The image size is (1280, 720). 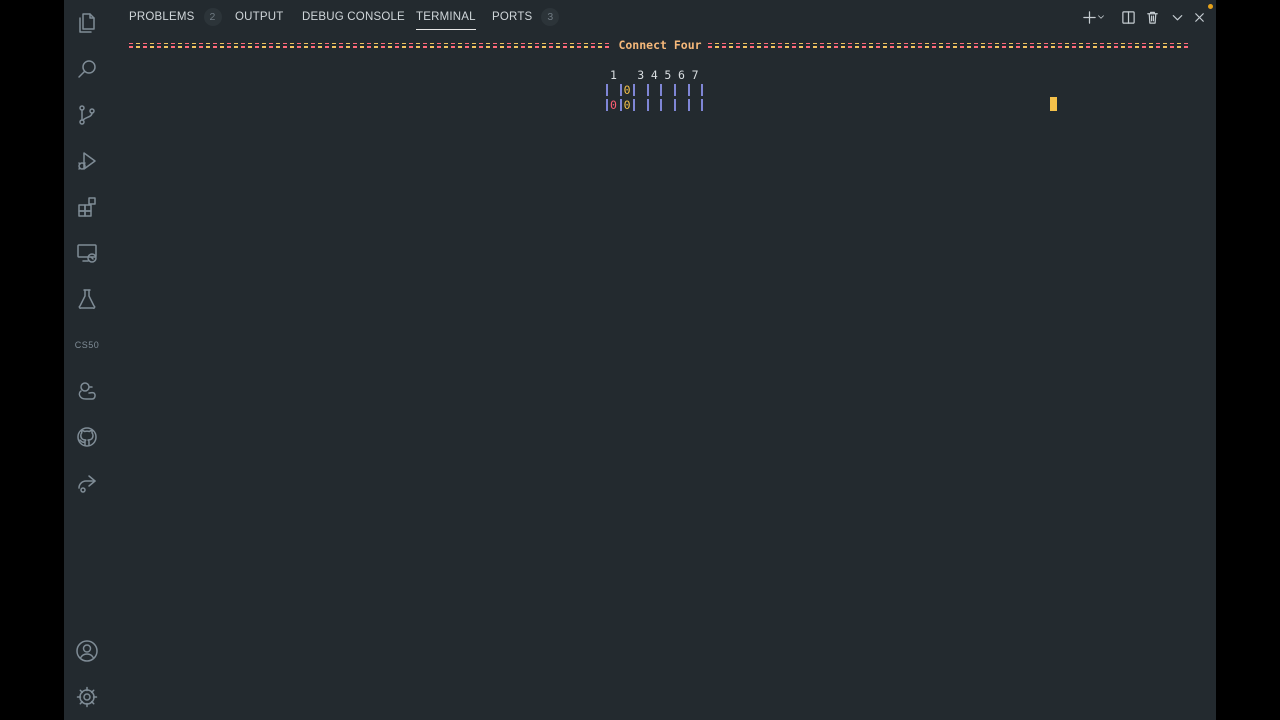 I want to click on tab-ports-label: PORTS, so click(x=512, y=17).